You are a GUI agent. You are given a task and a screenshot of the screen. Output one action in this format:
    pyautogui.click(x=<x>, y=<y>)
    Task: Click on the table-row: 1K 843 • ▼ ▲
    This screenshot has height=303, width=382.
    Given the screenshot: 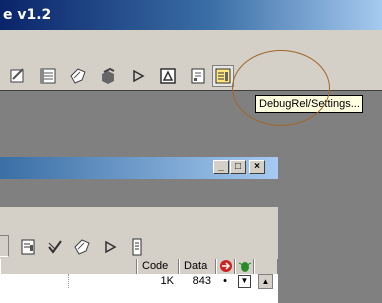 What is the action you would take?
    pyautogui.click(x=139, y=288)
    